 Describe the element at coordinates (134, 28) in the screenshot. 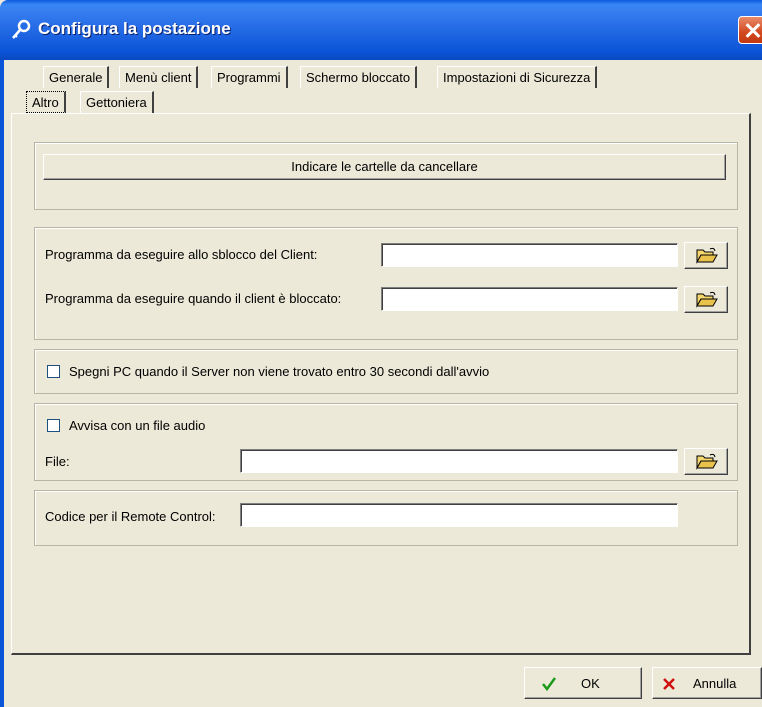

I see `window-title: Configura la postazione` at that location.